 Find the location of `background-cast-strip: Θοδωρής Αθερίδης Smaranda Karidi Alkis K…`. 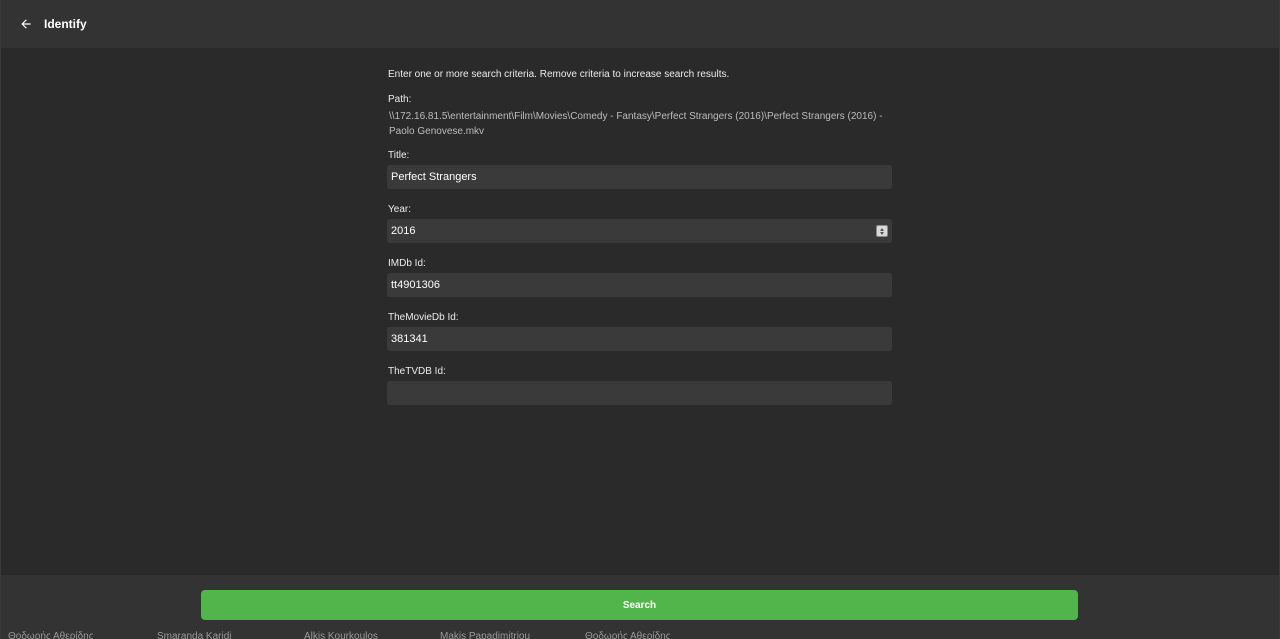

background-cast-strip: Θοδωρής Αθερίδης Smaranda Karidi Alkis K… is located at coordinates (640, 635).